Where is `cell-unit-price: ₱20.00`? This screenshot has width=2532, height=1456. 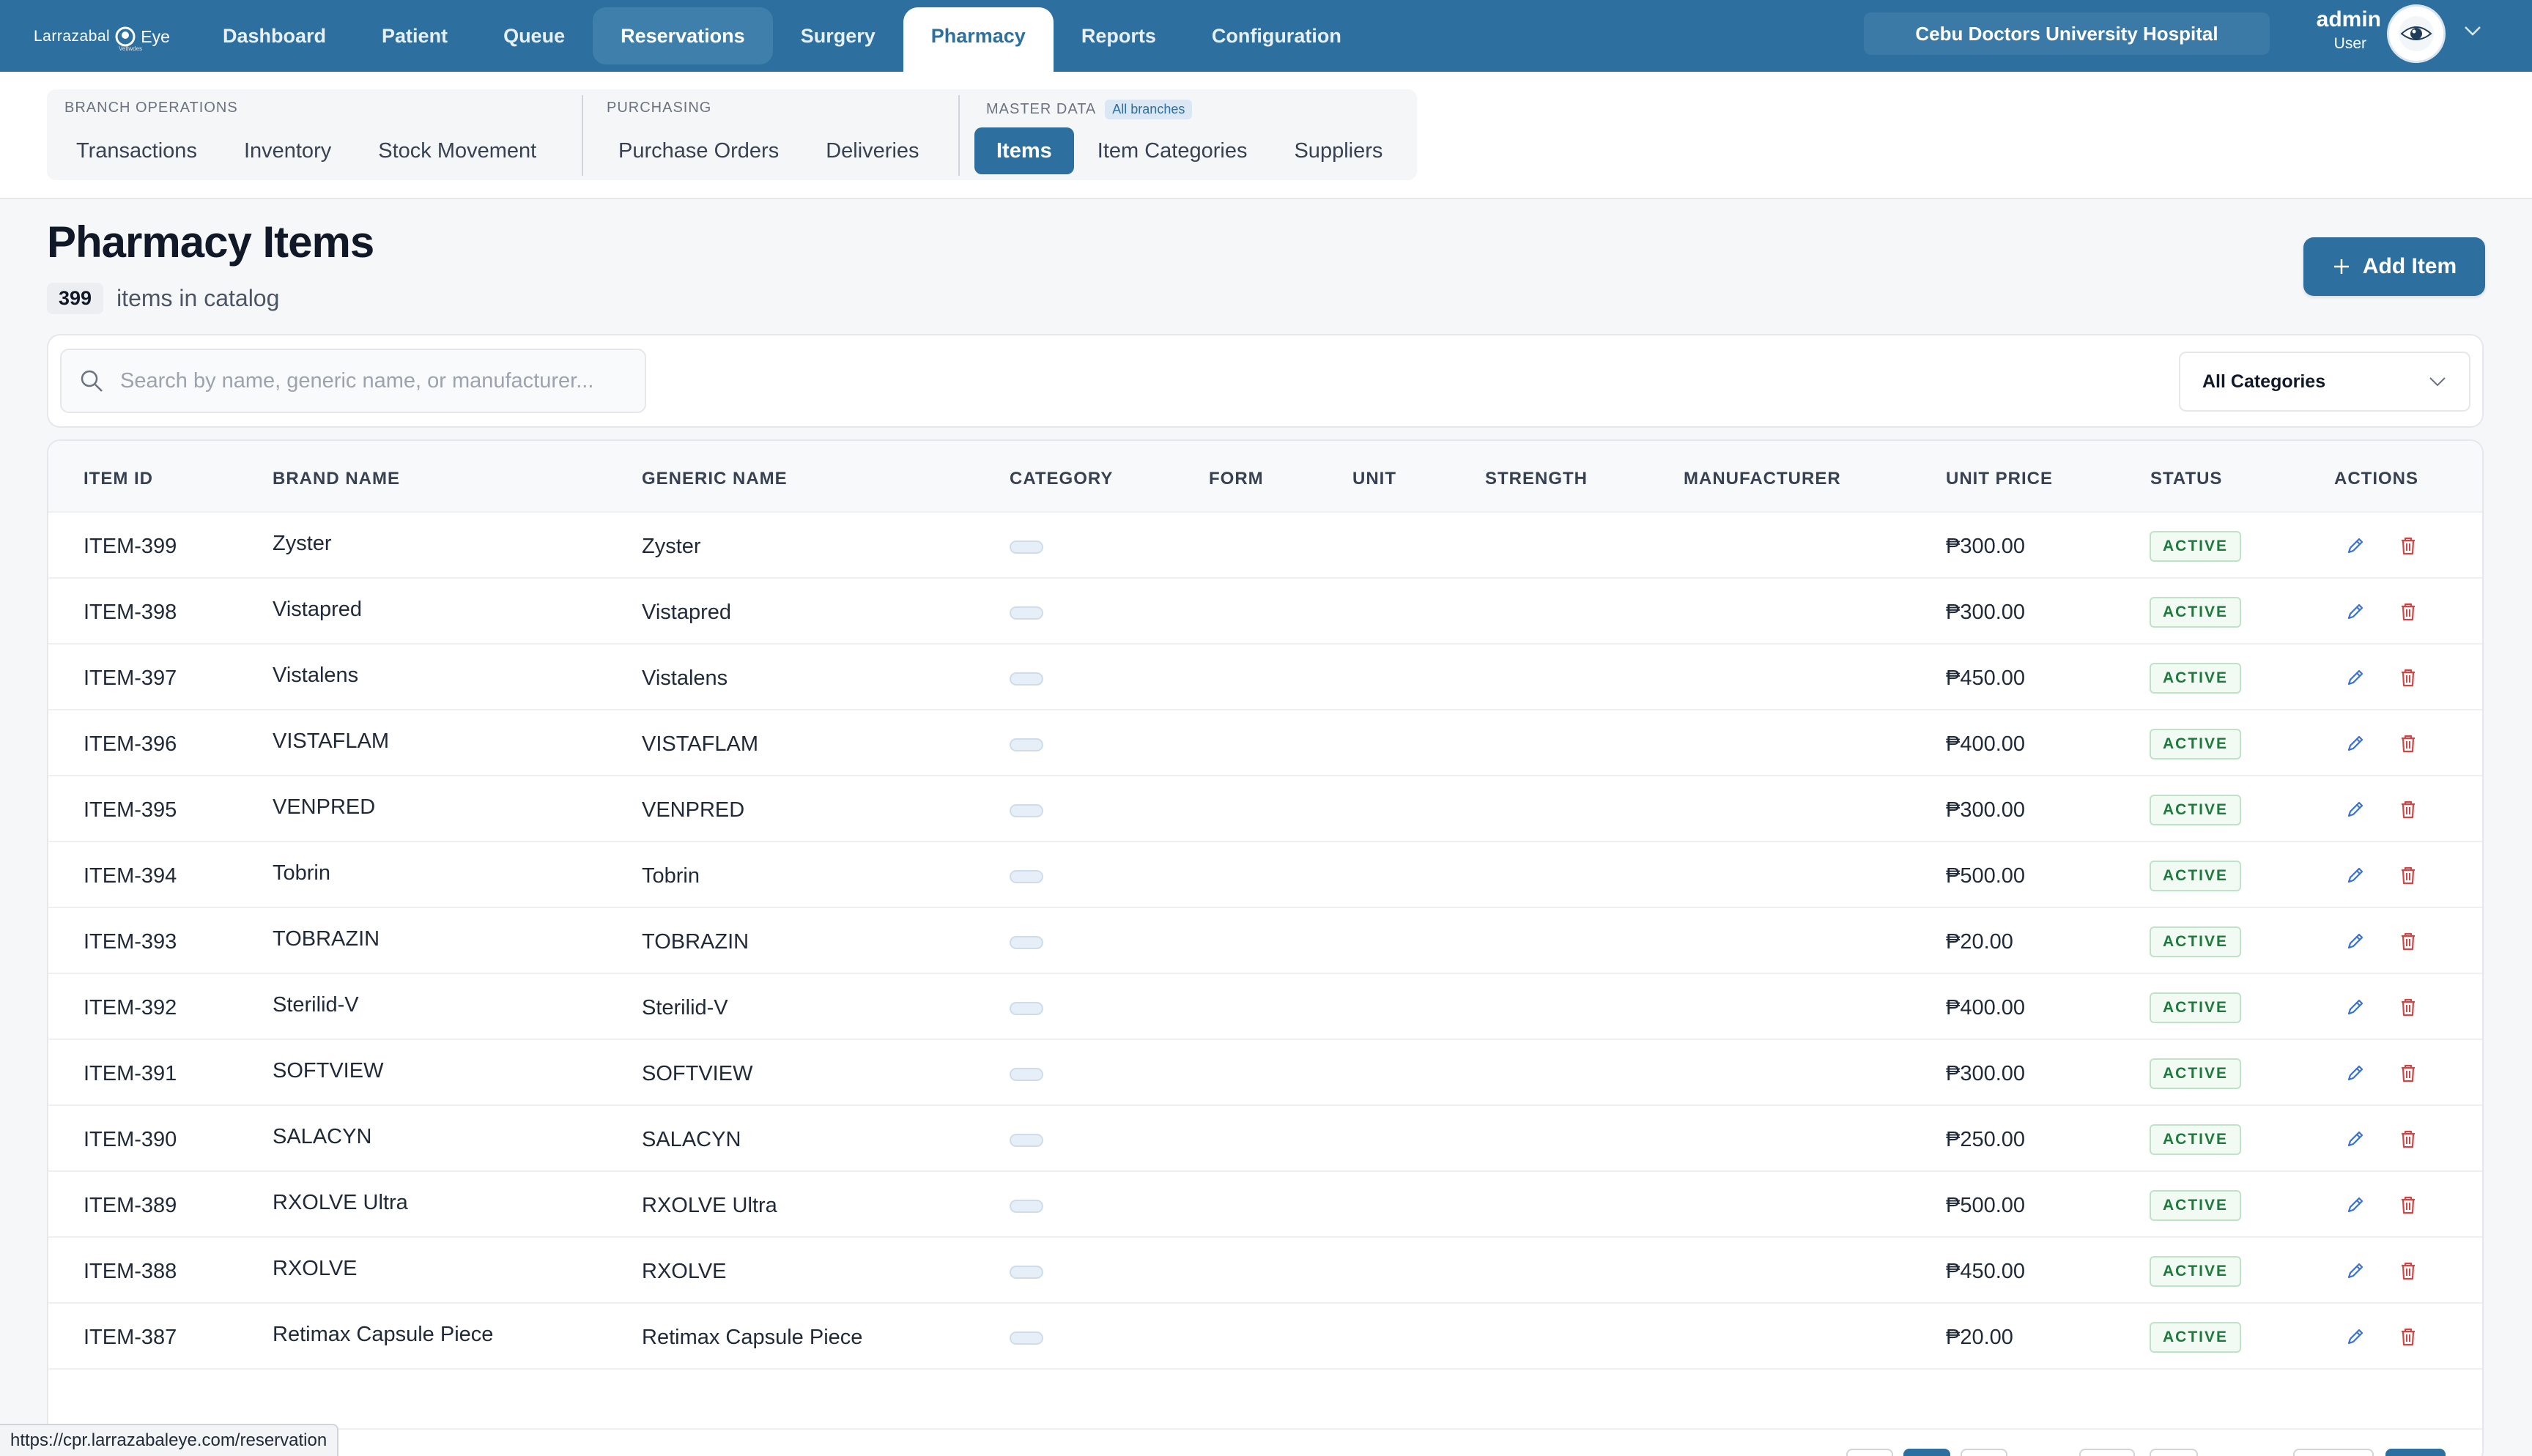 cell-unit-price: ₱20.00 is located at coordinates (1979, 942).